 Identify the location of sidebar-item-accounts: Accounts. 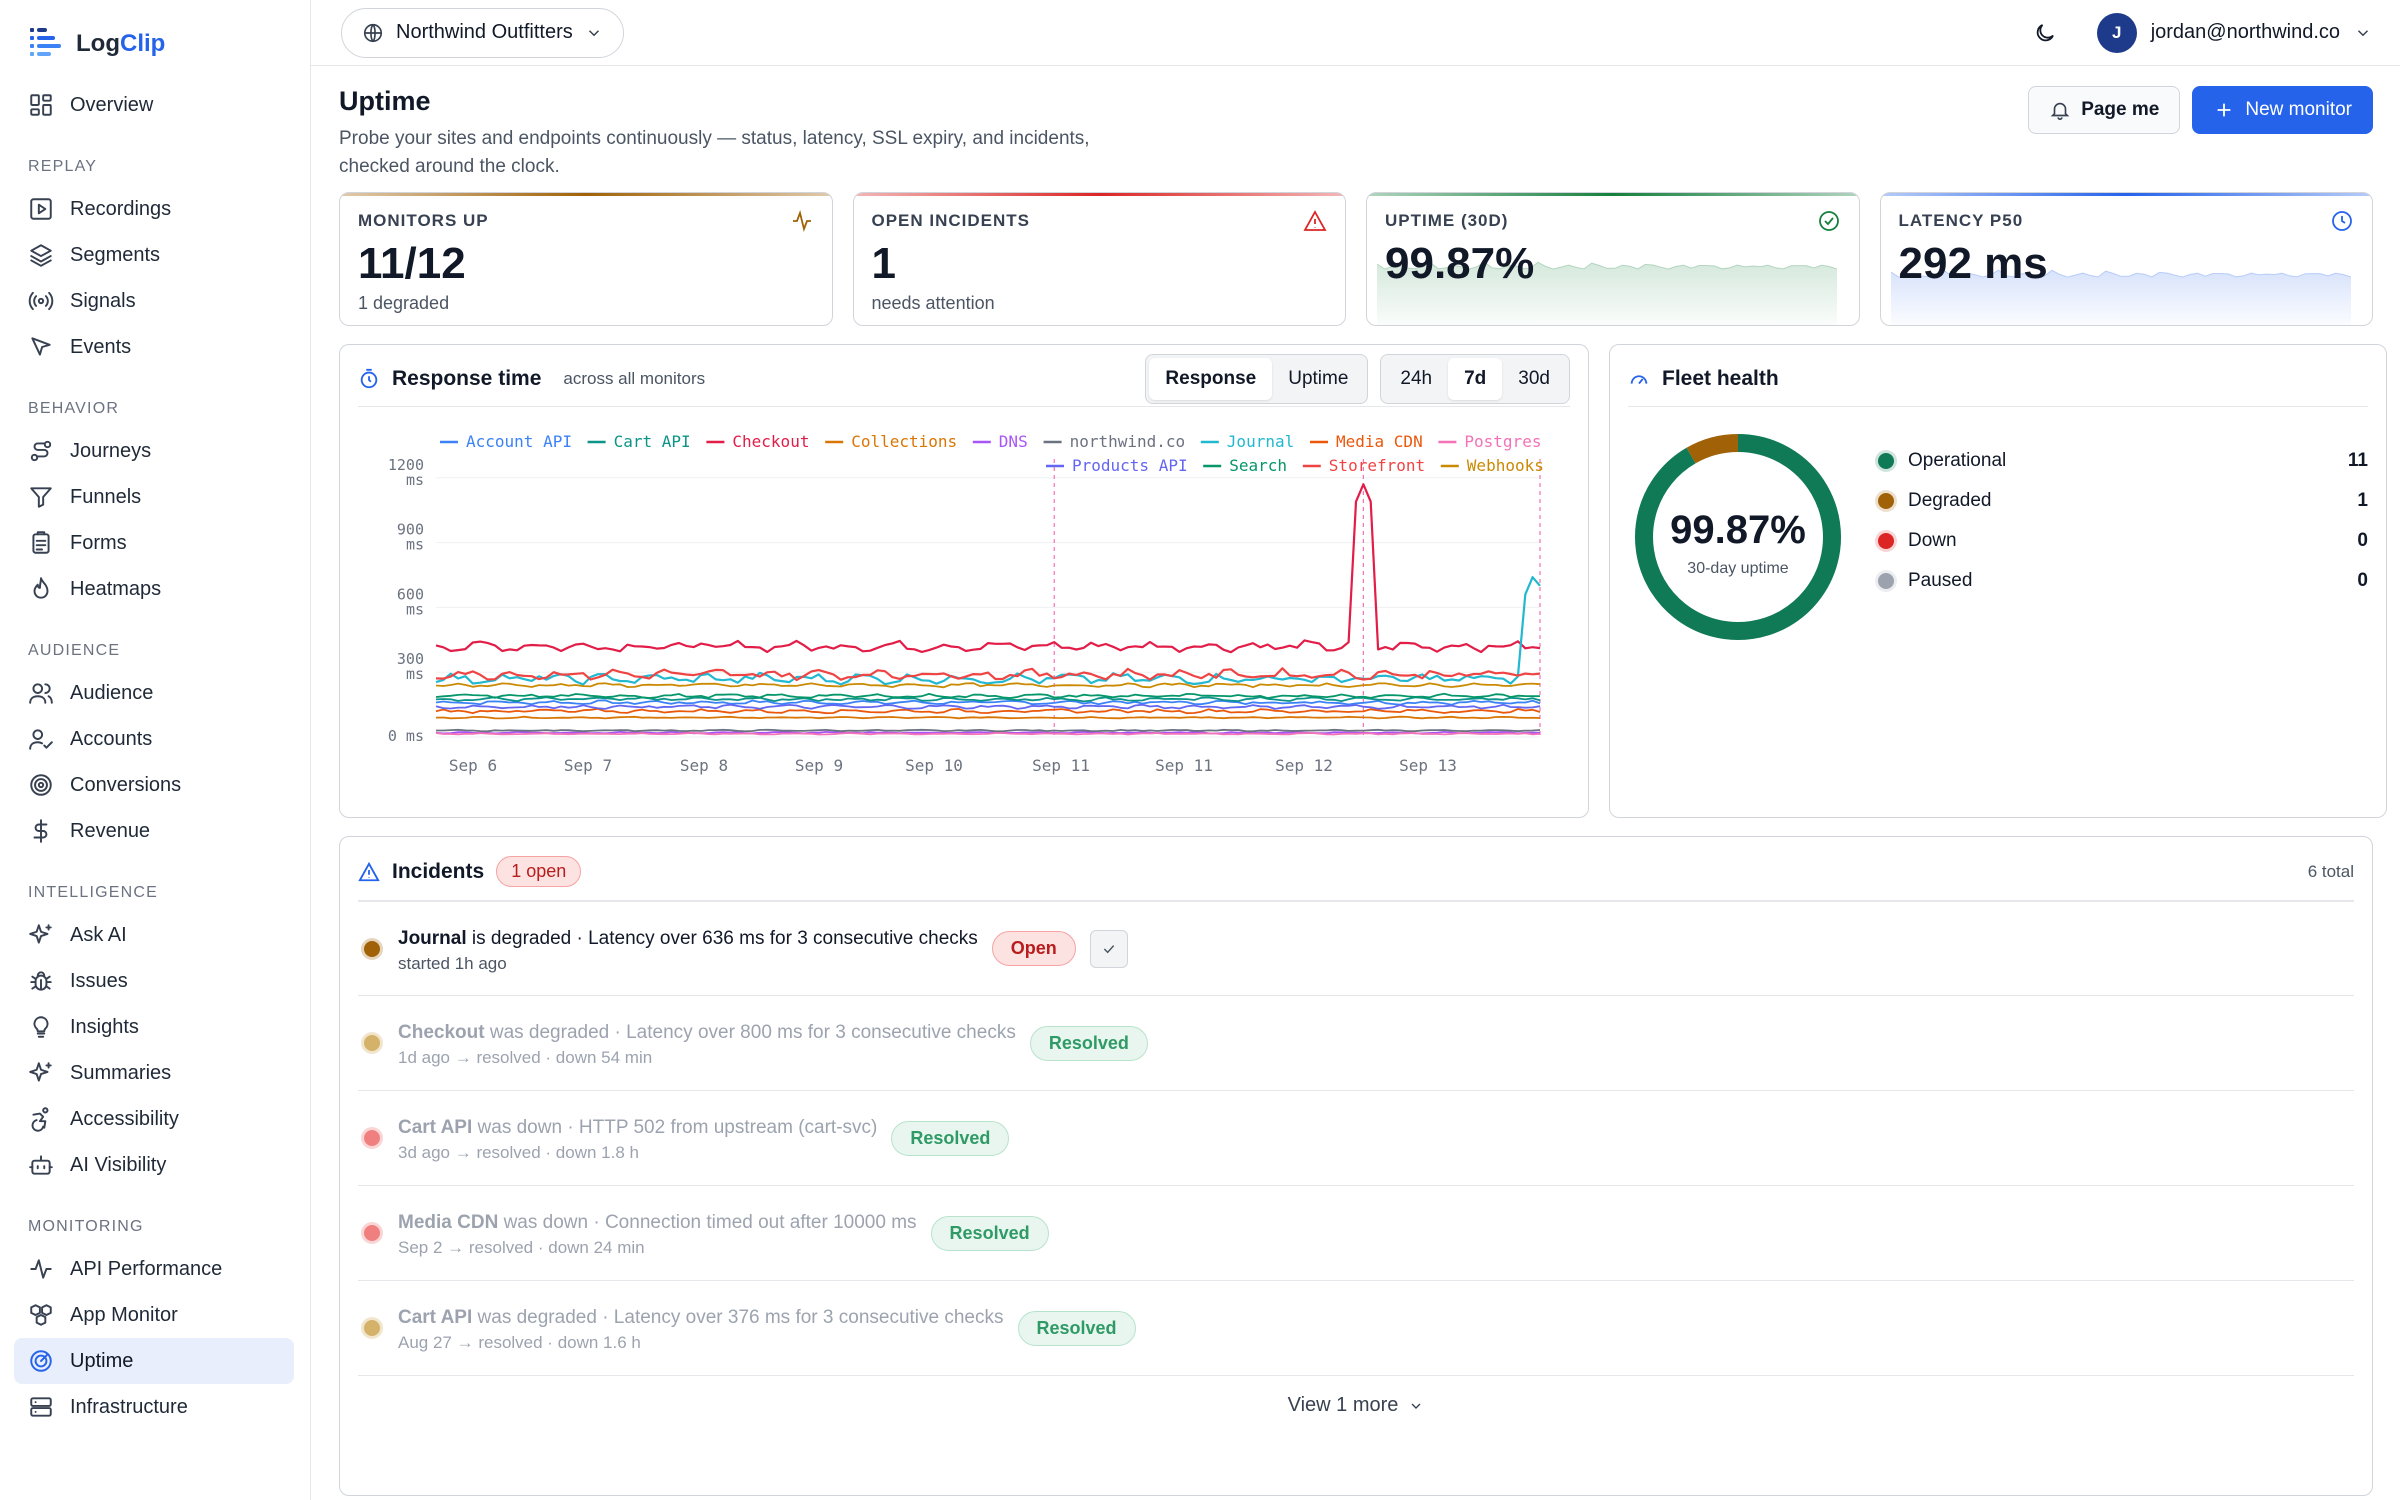
(154, 739).